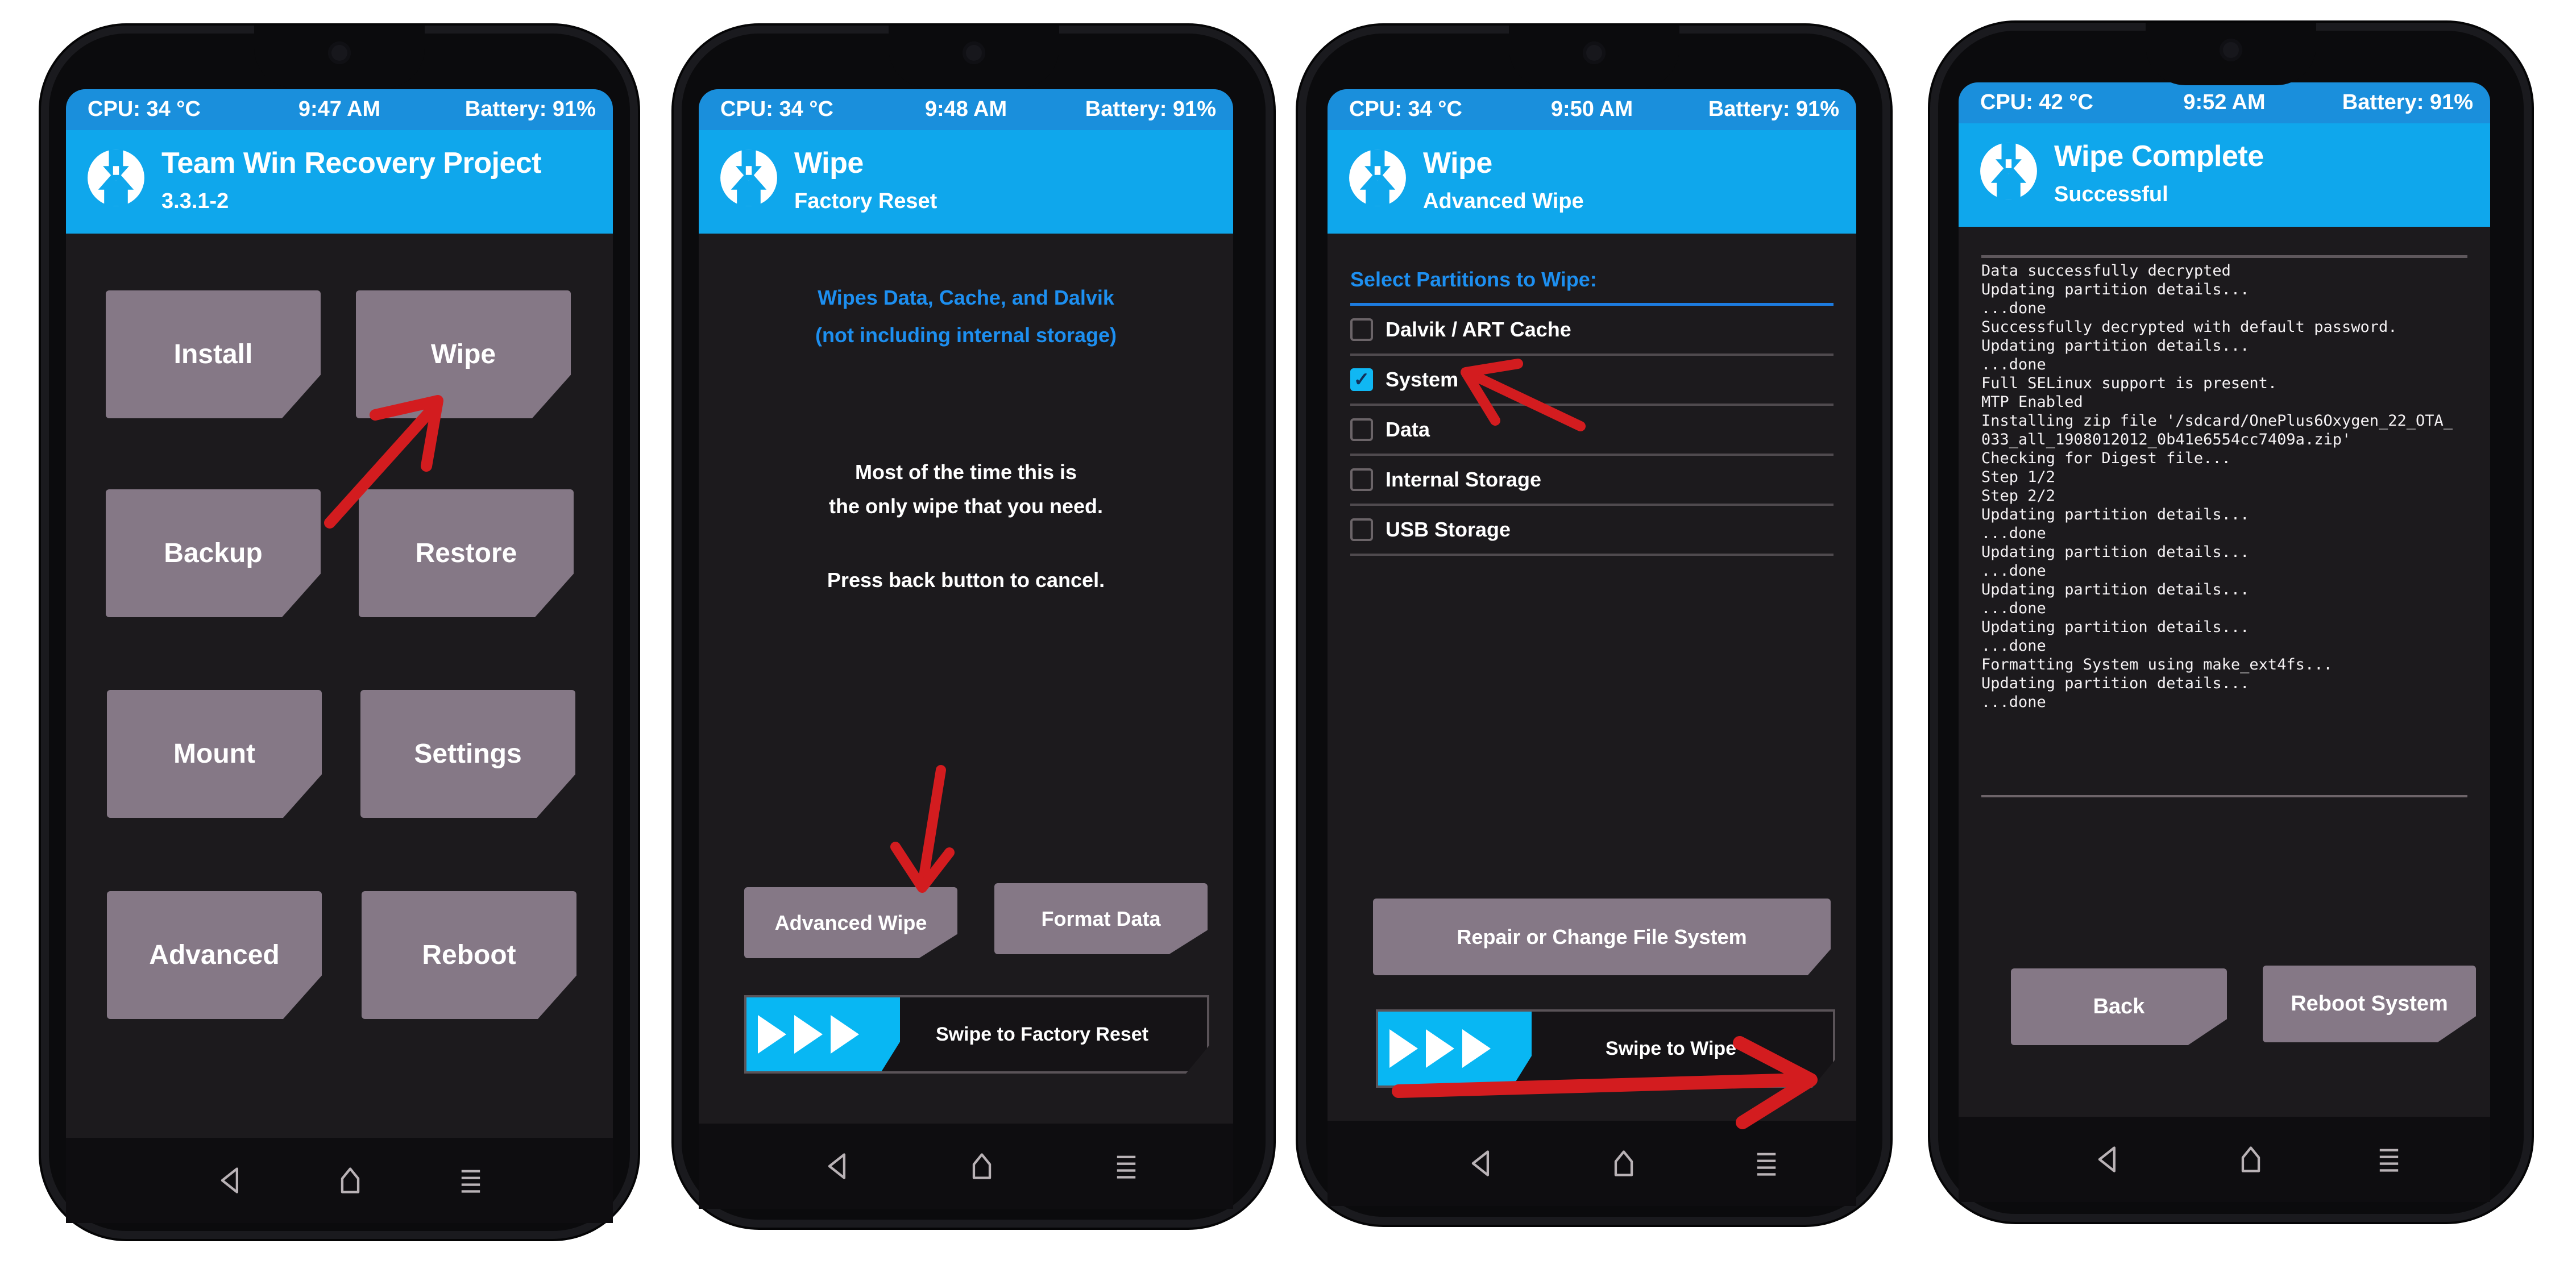 This screenshot has height=1281, width=2576. Describe the element at coordinates (1042, 1034) in the screenshot. I see `swipe-label: Swipe to Factory Reset` at that location.